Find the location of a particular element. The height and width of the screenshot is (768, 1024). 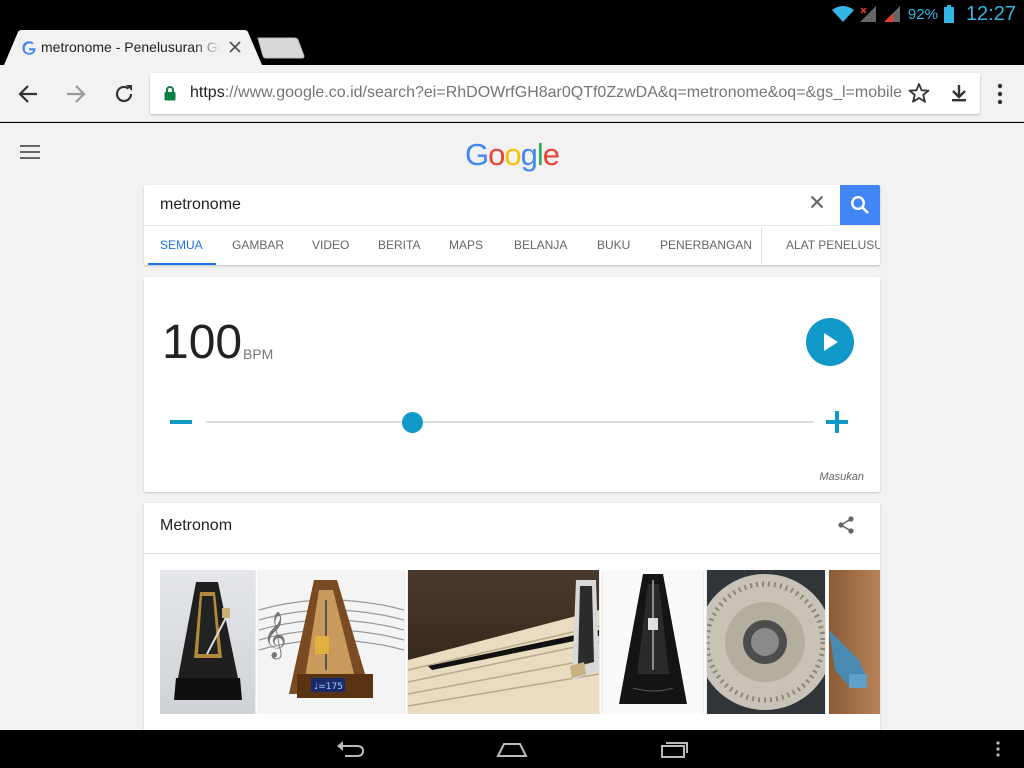

back-nav-icon is located at coordinates (350, 749).